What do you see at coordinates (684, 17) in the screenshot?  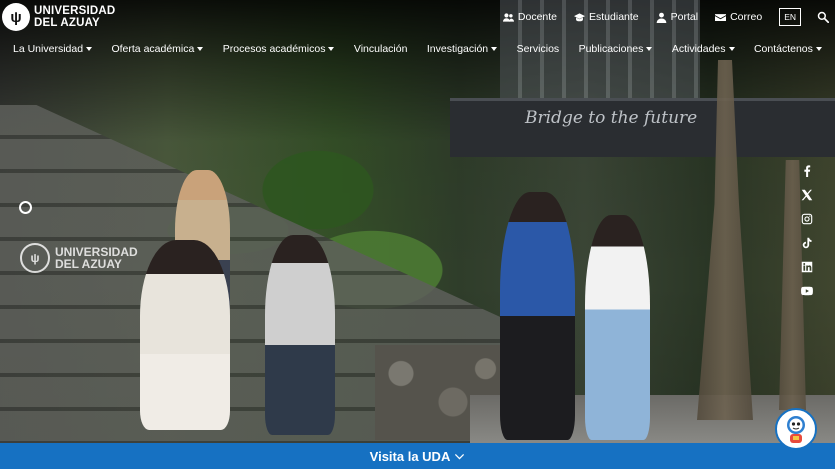 I see `toplink-label: Portal` at bounding box center [684, 17].